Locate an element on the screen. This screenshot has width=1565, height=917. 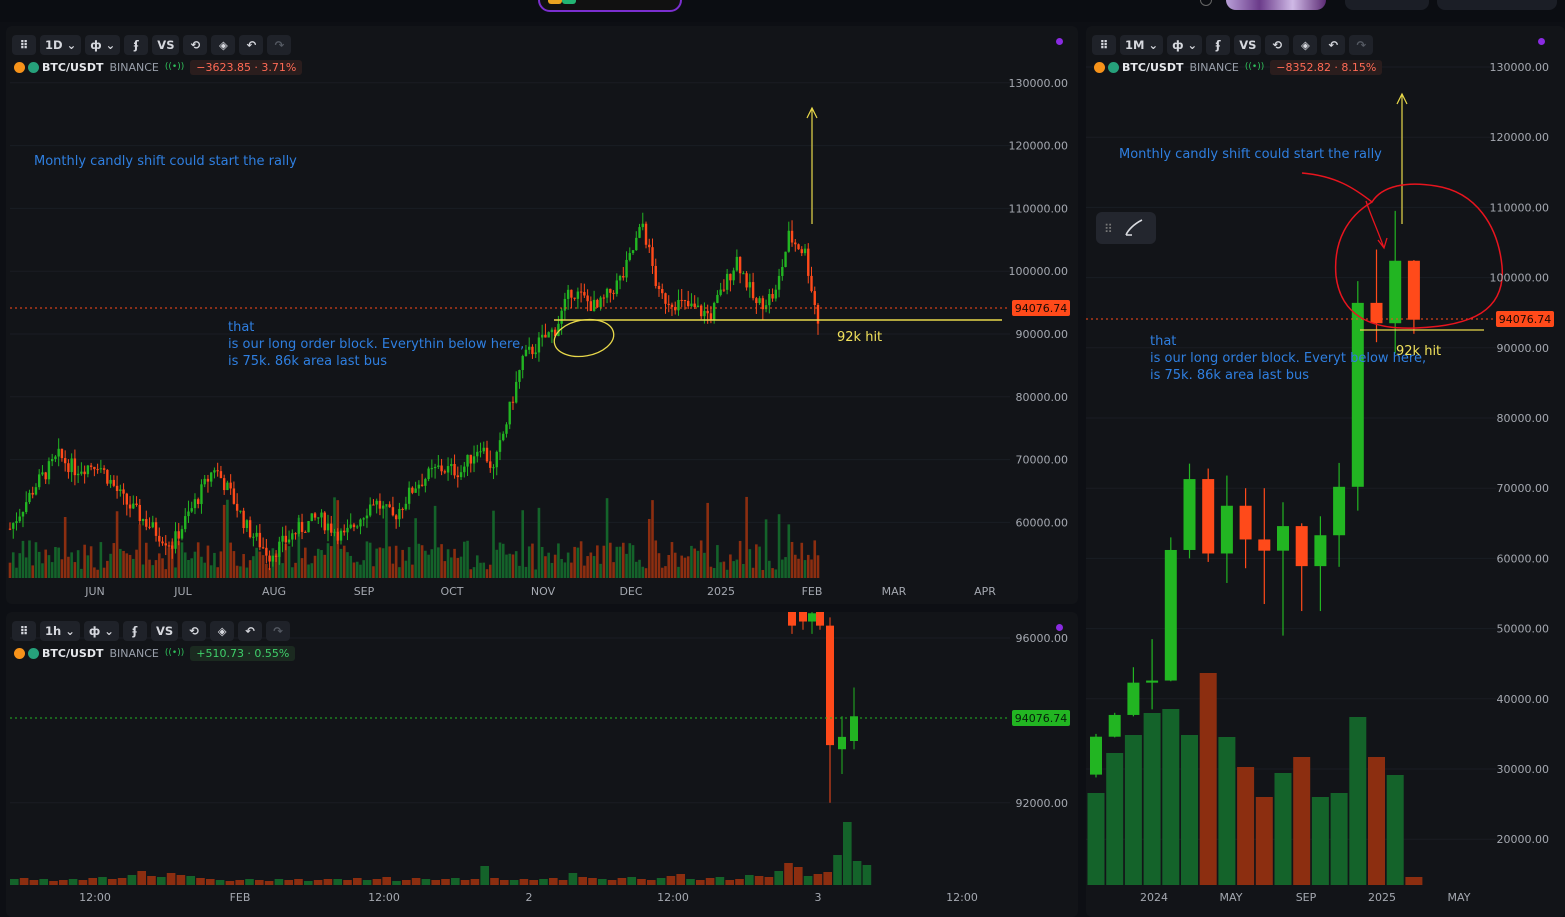
interval-select: 1D ⌄ is located at coordinates (61, 45).